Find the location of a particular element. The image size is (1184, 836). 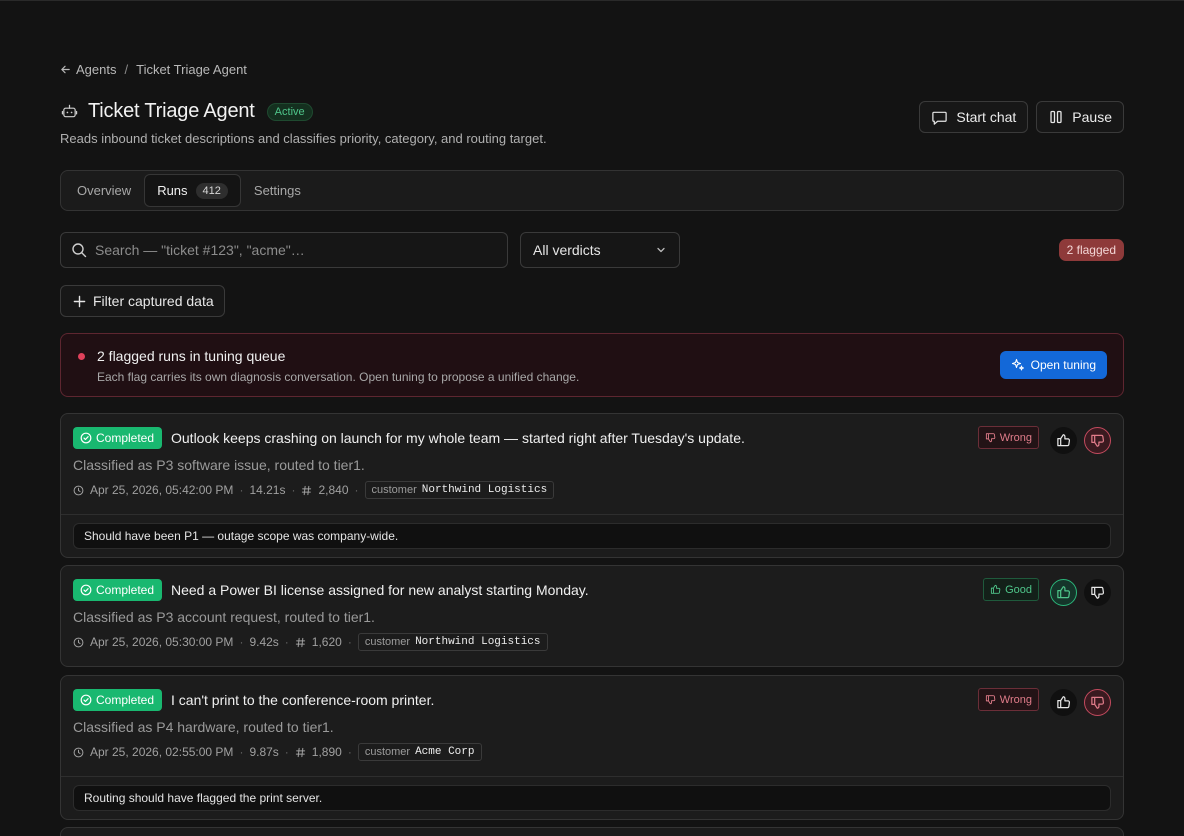

verdict-filter-select: All verdicts is located at coordinates (600, 250).